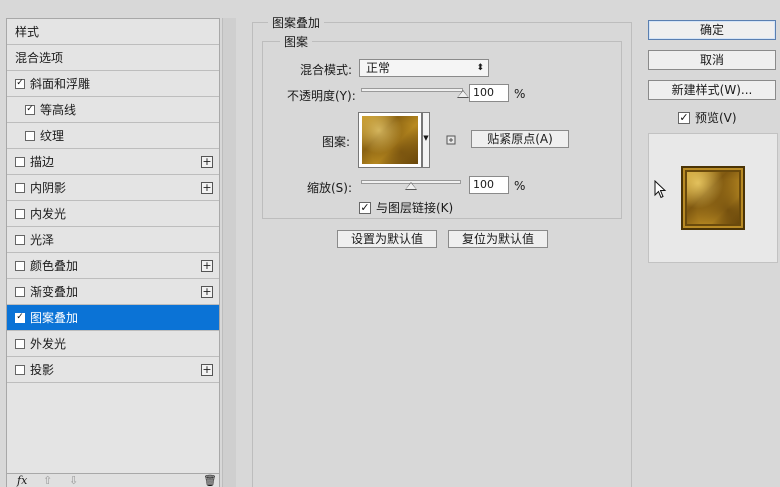 This screenshot has height=487, width=780. I want to click on style-item-label: 光泽, so click(42, 240).